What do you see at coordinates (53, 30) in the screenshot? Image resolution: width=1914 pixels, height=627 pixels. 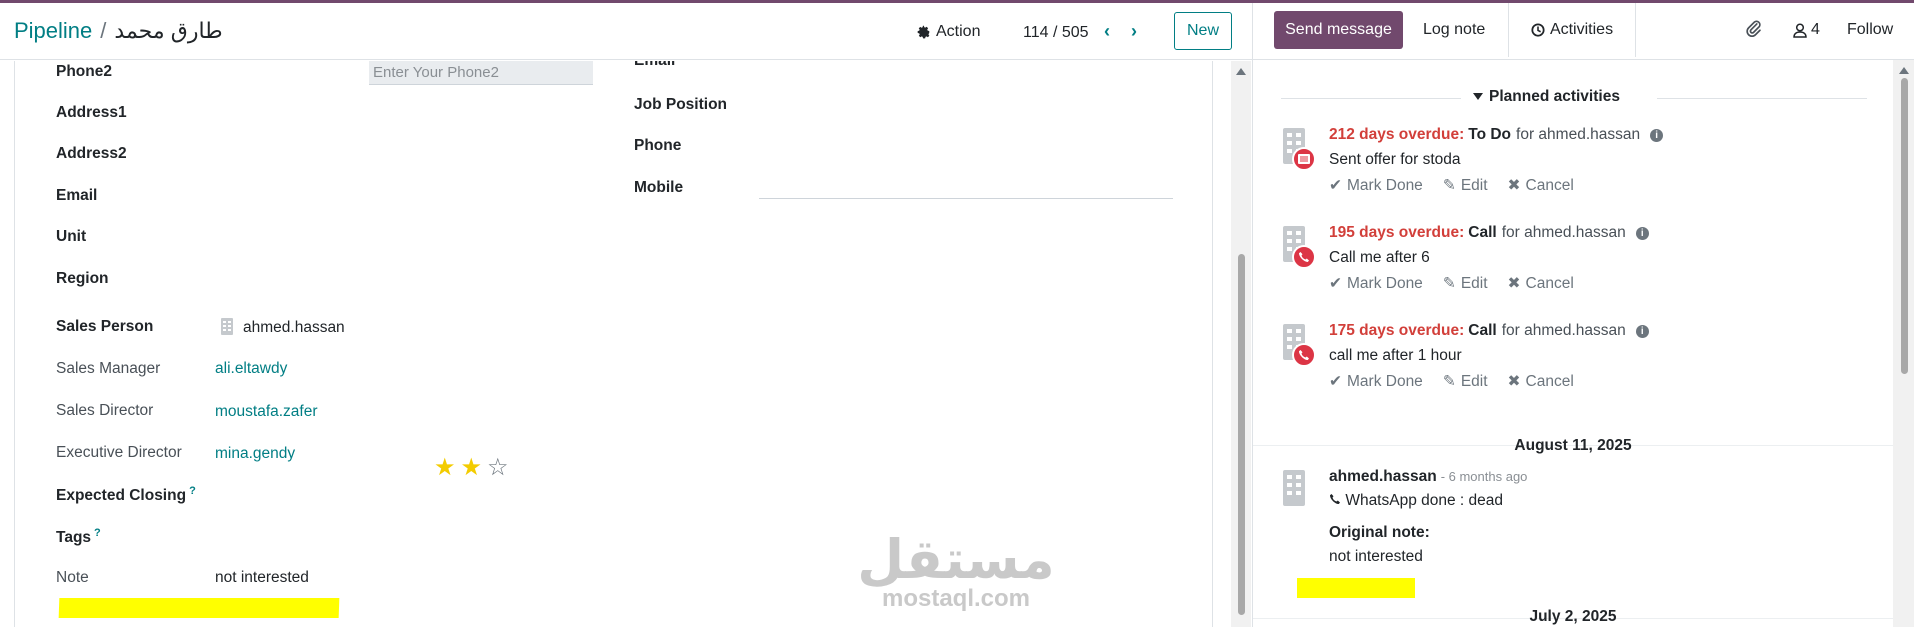 I see `breadcrumb-pipeline-link: Pipeline` at bounding box center [53, 30].